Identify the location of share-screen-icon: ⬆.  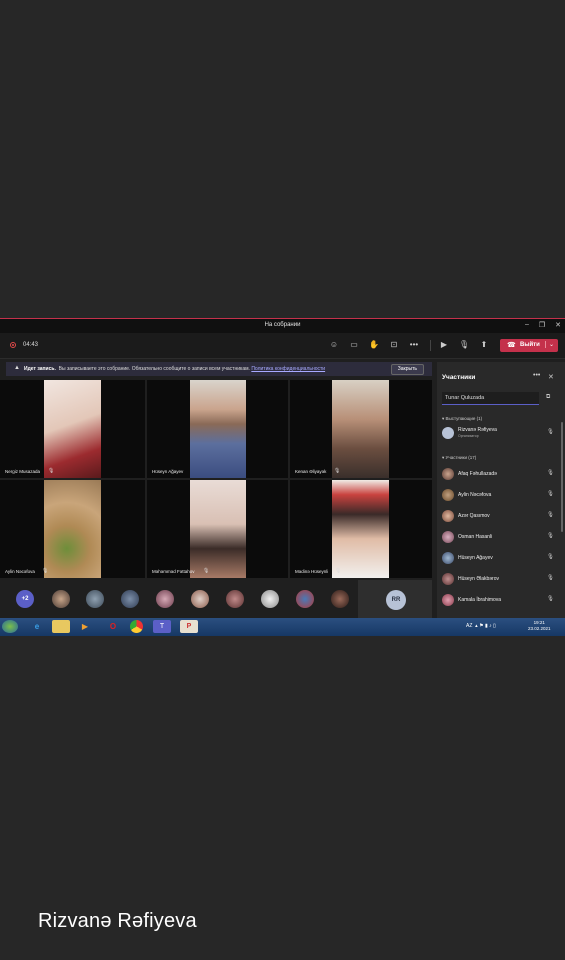
(484, 345).